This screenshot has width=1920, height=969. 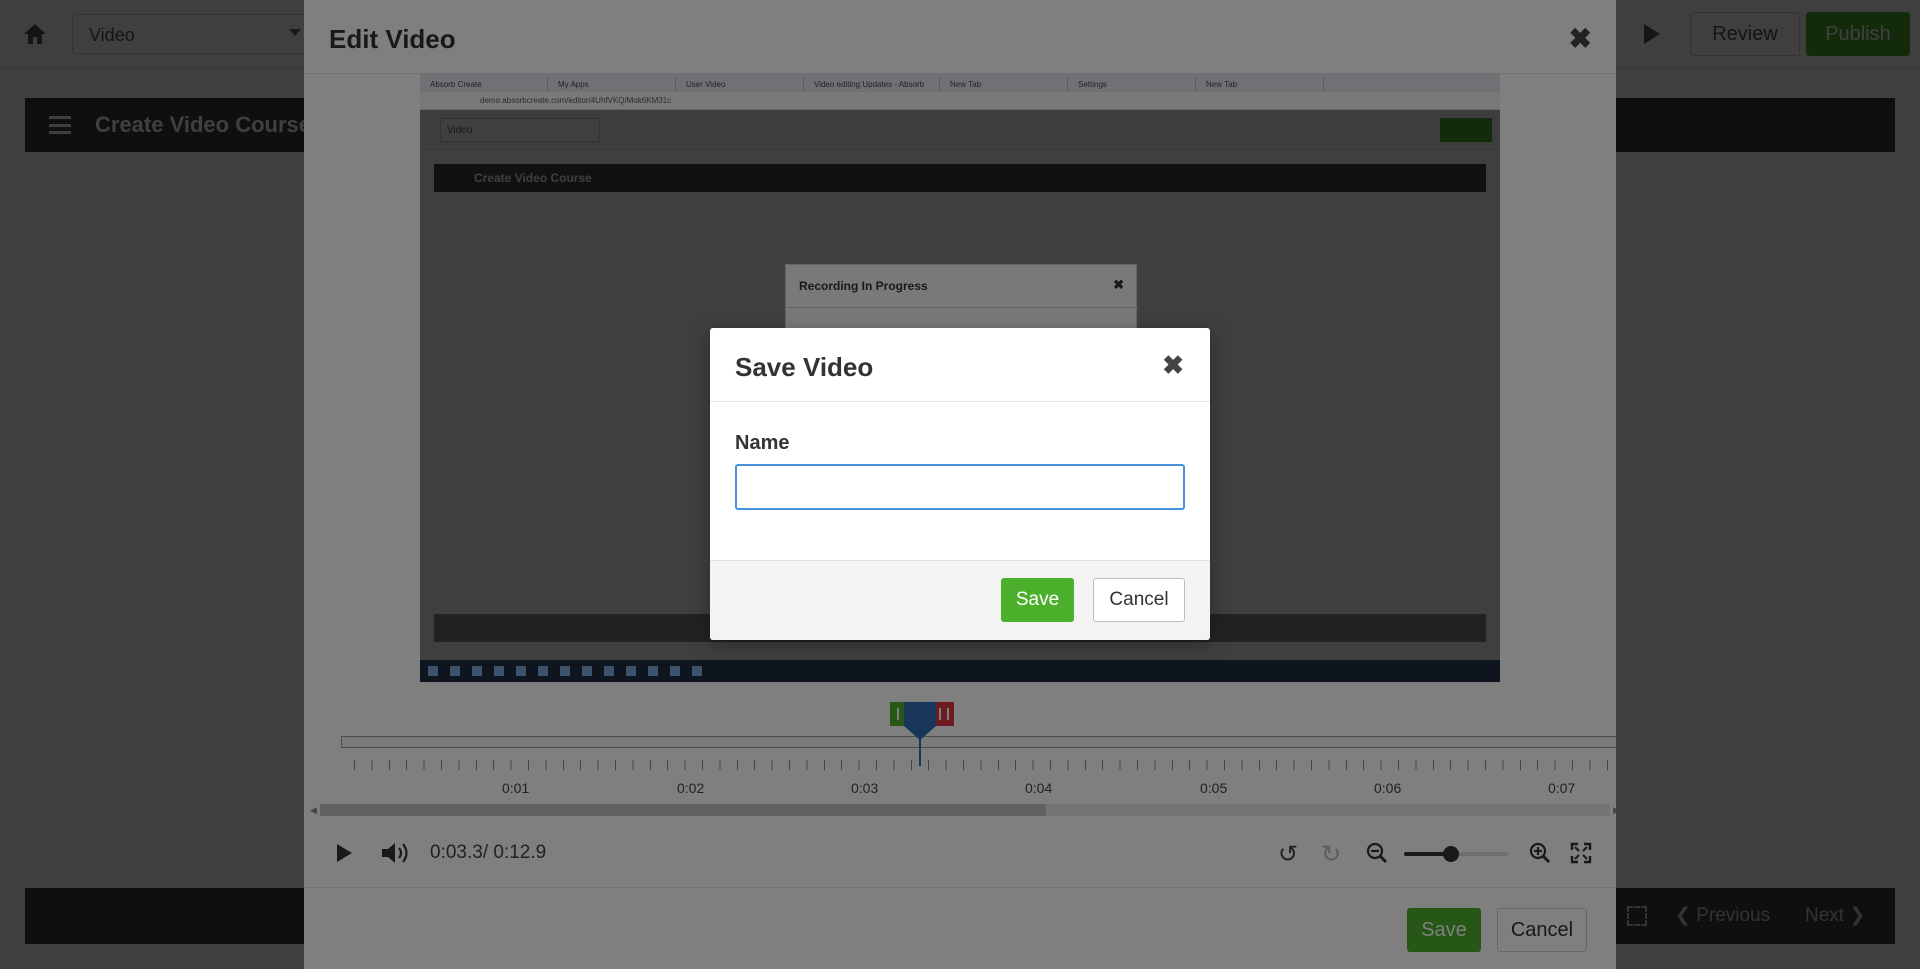 What do you see at coordinates (960, 487) in the screenshot?
I see `name-input` at bounding box center [960, 487].